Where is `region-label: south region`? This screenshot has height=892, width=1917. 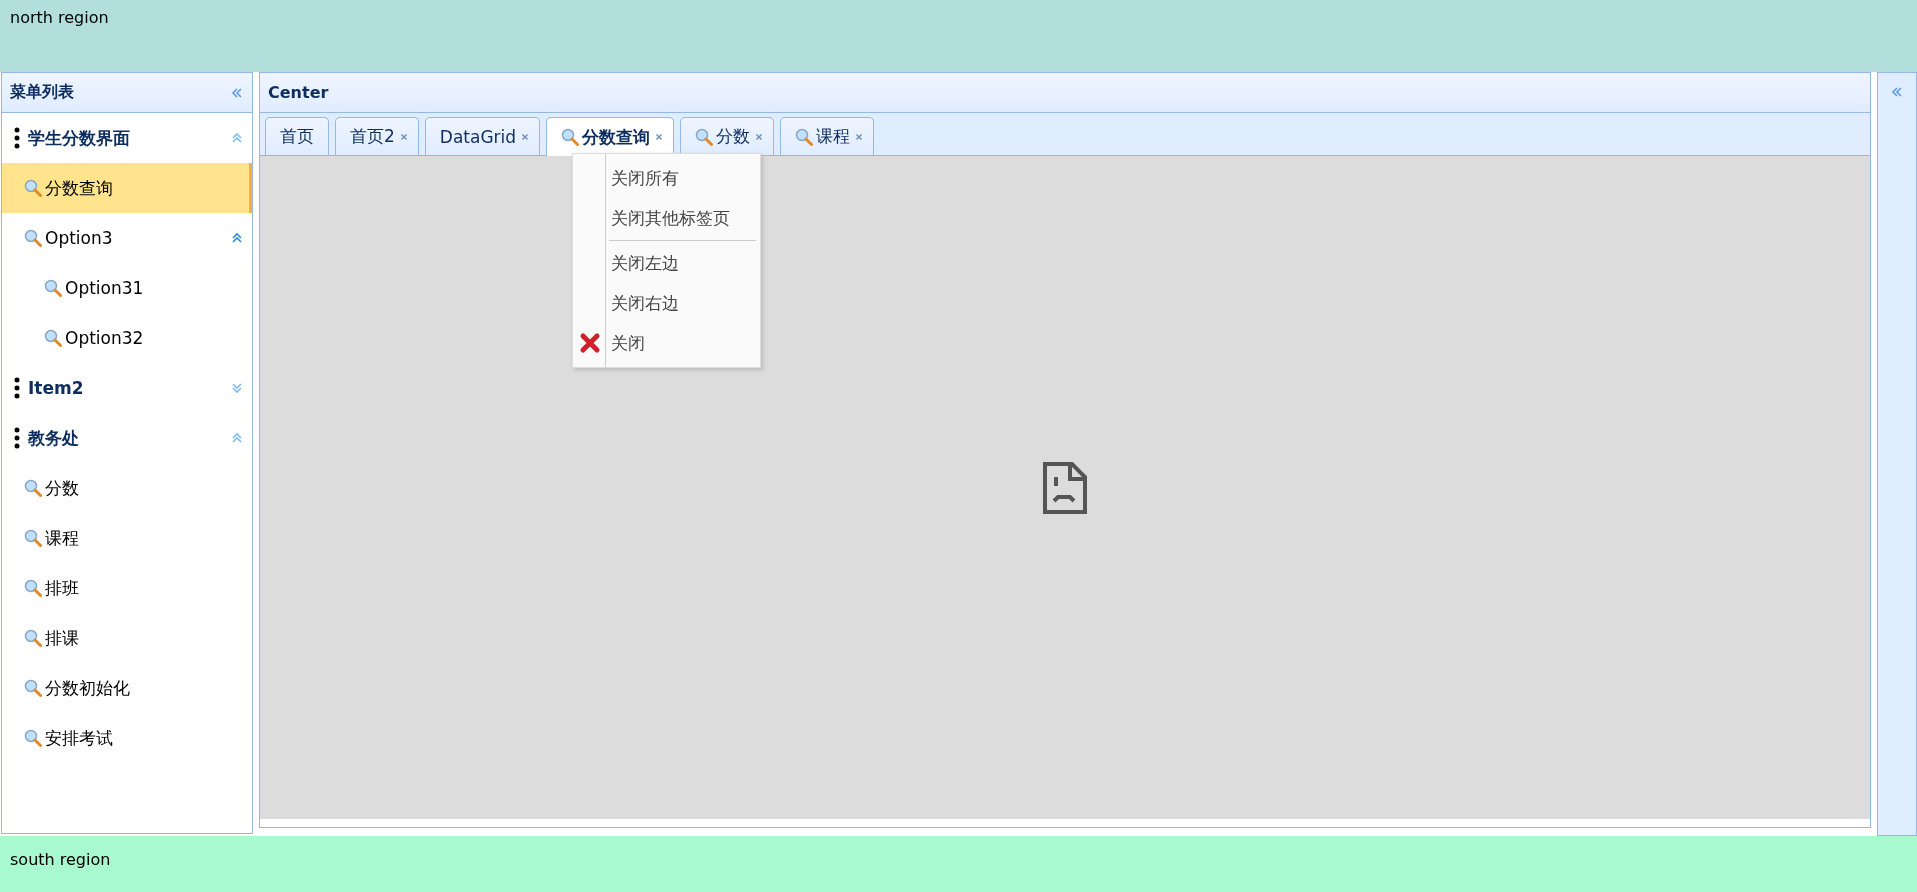 region-label: south region is located at coordinates (60, 859).